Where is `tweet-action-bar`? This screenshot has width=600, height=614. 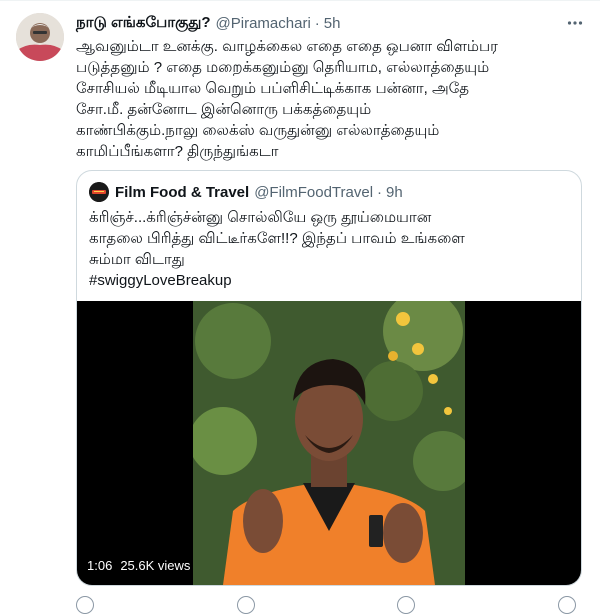
tweet-action-bar is located at coordinates (326, 605).